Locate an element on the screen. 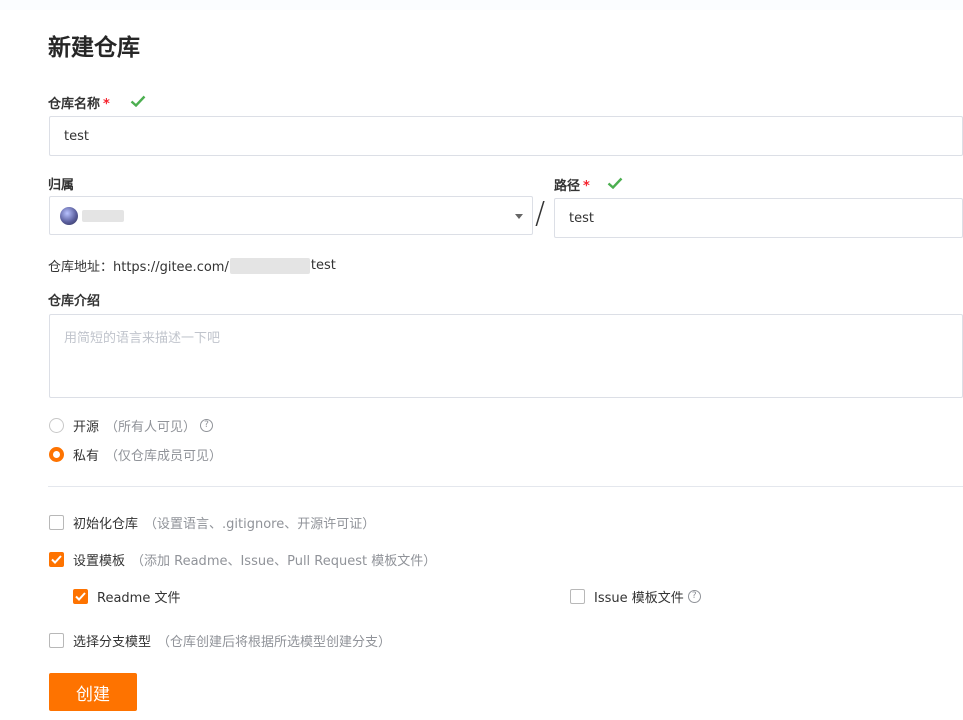 The height and width of the screenshot is (720, 963). repo-name-value: test is located at coordinates (76, 136).